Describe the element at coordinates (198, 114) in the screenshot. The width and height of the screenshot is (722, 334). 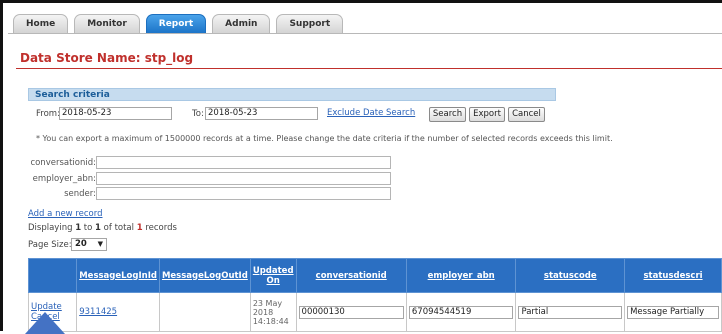
I see `to-label: To:` at that location.